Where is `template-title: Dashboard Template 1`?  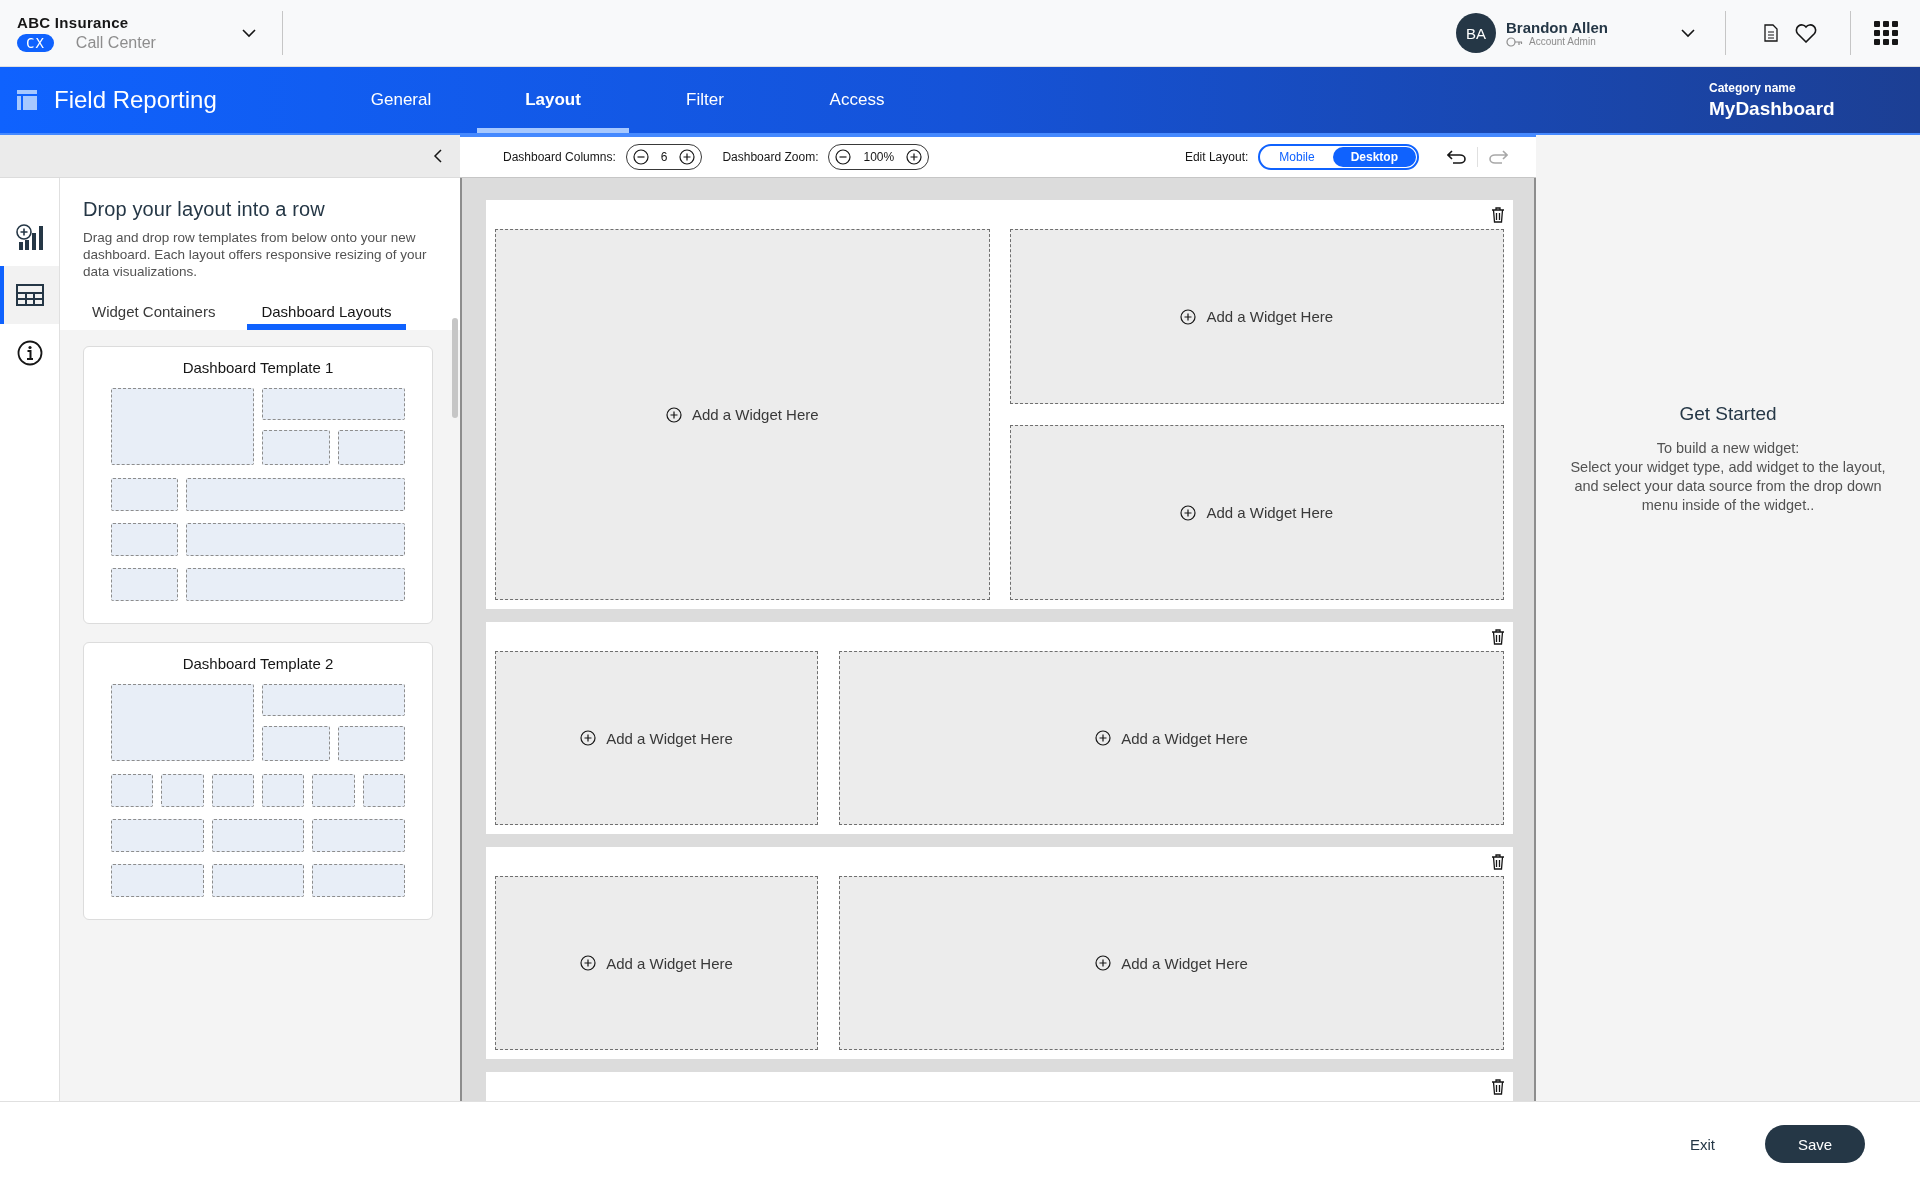 template-title: Dashboard Template 1 is located at coordinates (258, 367).